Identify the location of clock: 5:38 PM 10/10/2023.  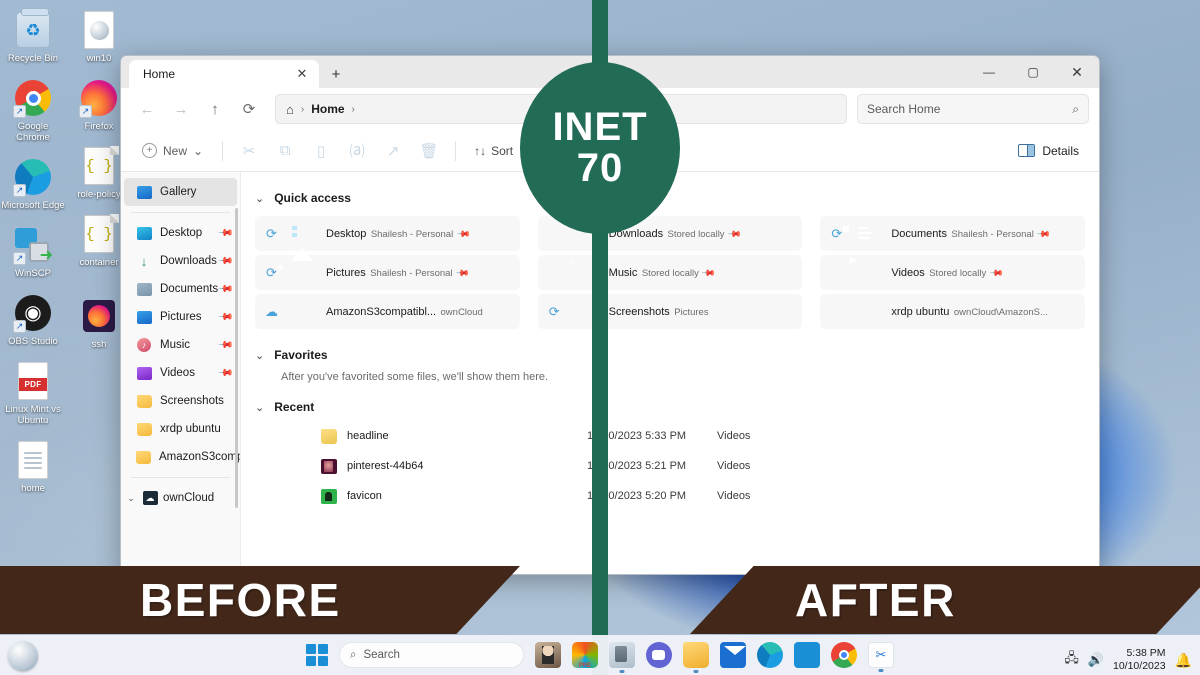
(1139, 660).